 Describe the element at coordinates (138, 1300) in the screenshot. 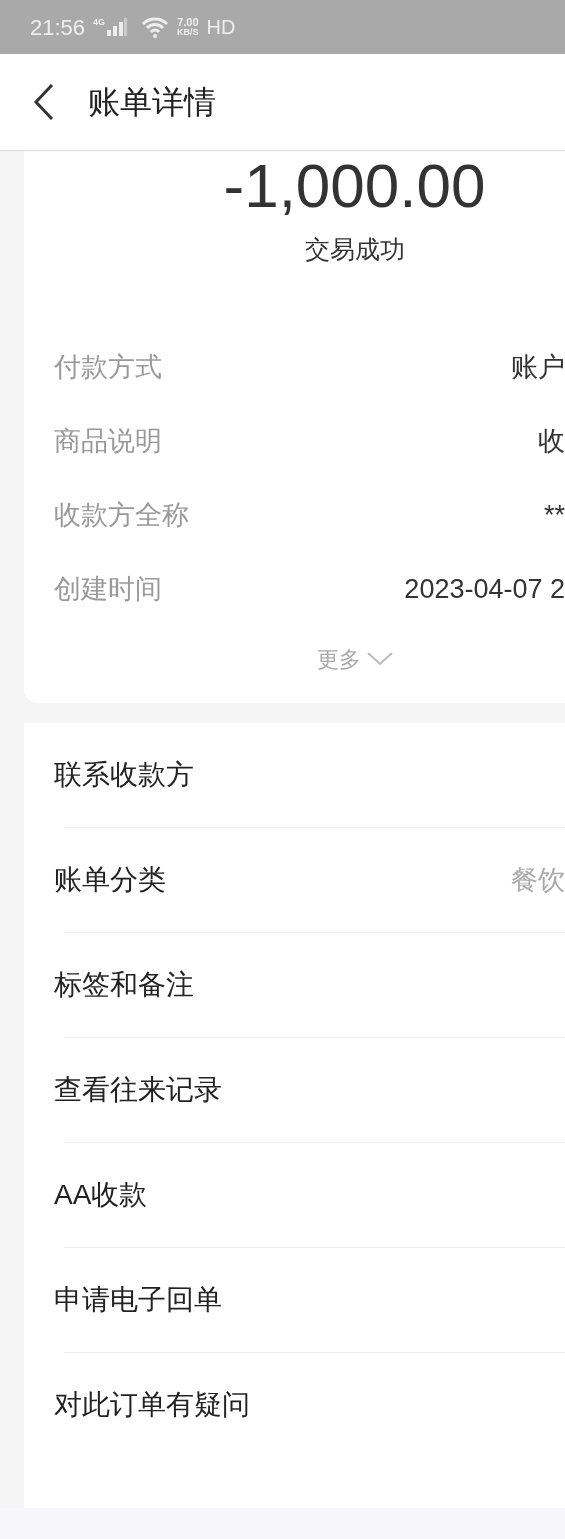

I see `action-item: 申请电子回单` at that location.